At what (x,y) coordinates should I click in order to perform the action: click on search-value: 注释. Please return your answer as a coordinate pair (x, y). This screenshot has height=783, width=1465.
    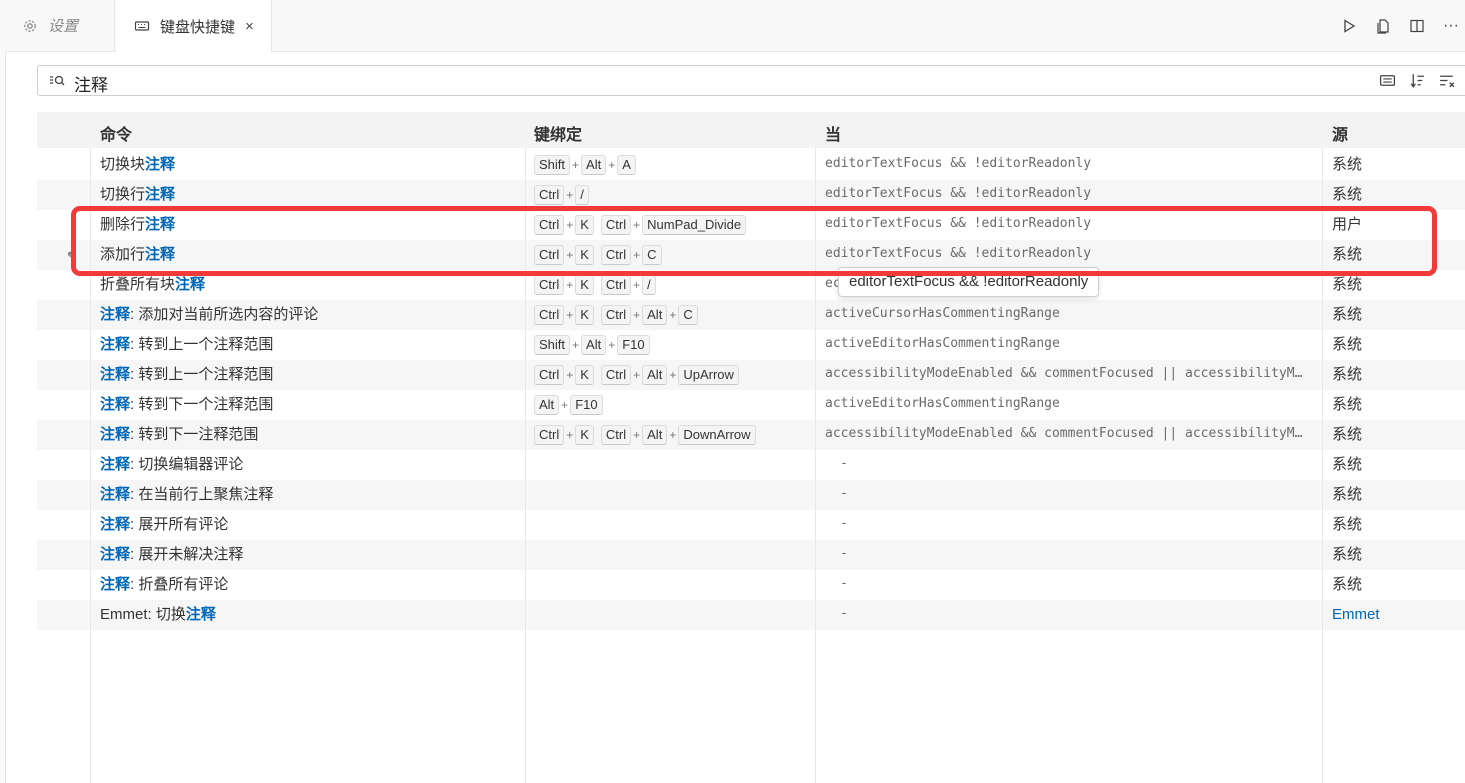
    Looking at the image, I should click on (91, 85).